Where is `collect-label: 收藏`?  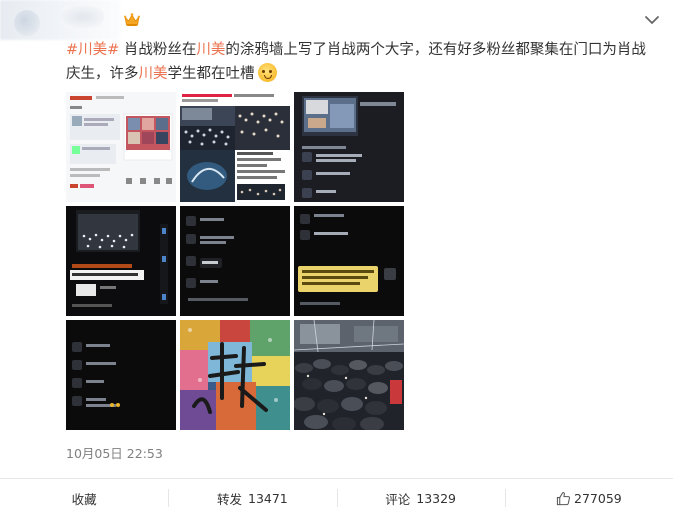
collect-label: 收藏 is located at coordinates (84, 499).